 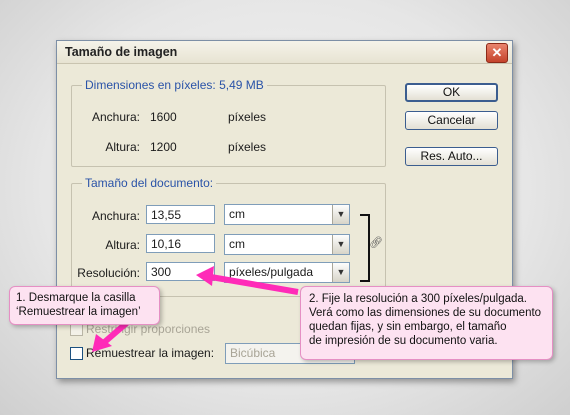 I want to click on callout-right-line-3: quedan fijas, y sin embargo, el tamaño, so click(x=408, y=327).